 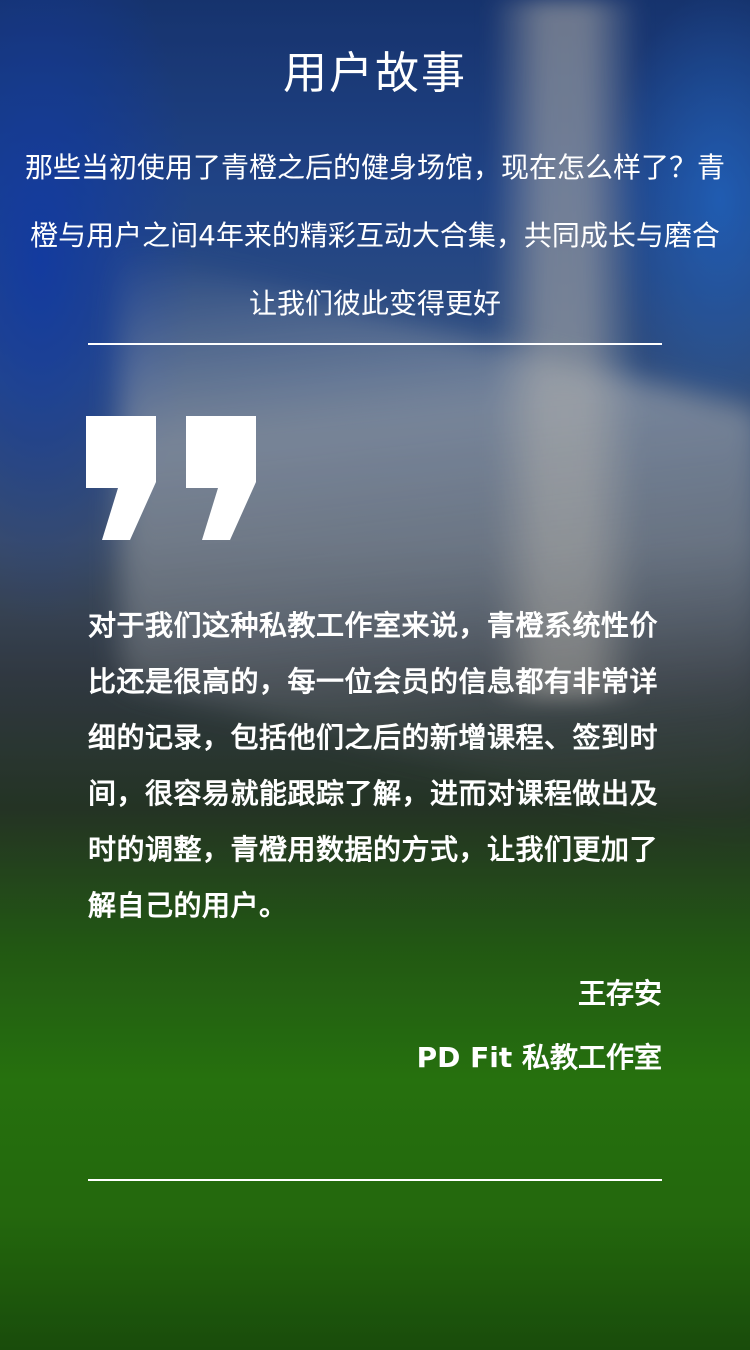 What do you see at coordinates (171, 478) in the screenshot?
I see `closing-quote-icon` at bounding box center [171, 478].